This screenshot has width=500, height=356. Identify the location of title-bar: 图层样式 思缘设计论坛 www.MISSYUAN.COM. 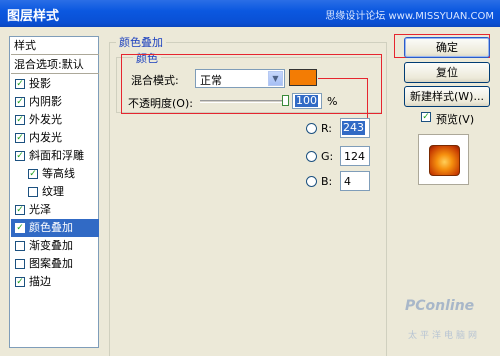
(250, 13).